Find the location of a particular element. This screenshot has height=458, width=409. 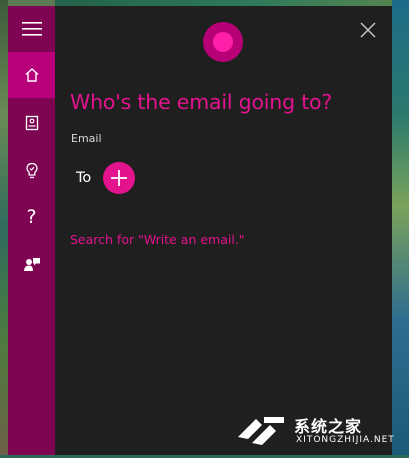

sidebar-item-notebook is located at coordinates (31, 123).